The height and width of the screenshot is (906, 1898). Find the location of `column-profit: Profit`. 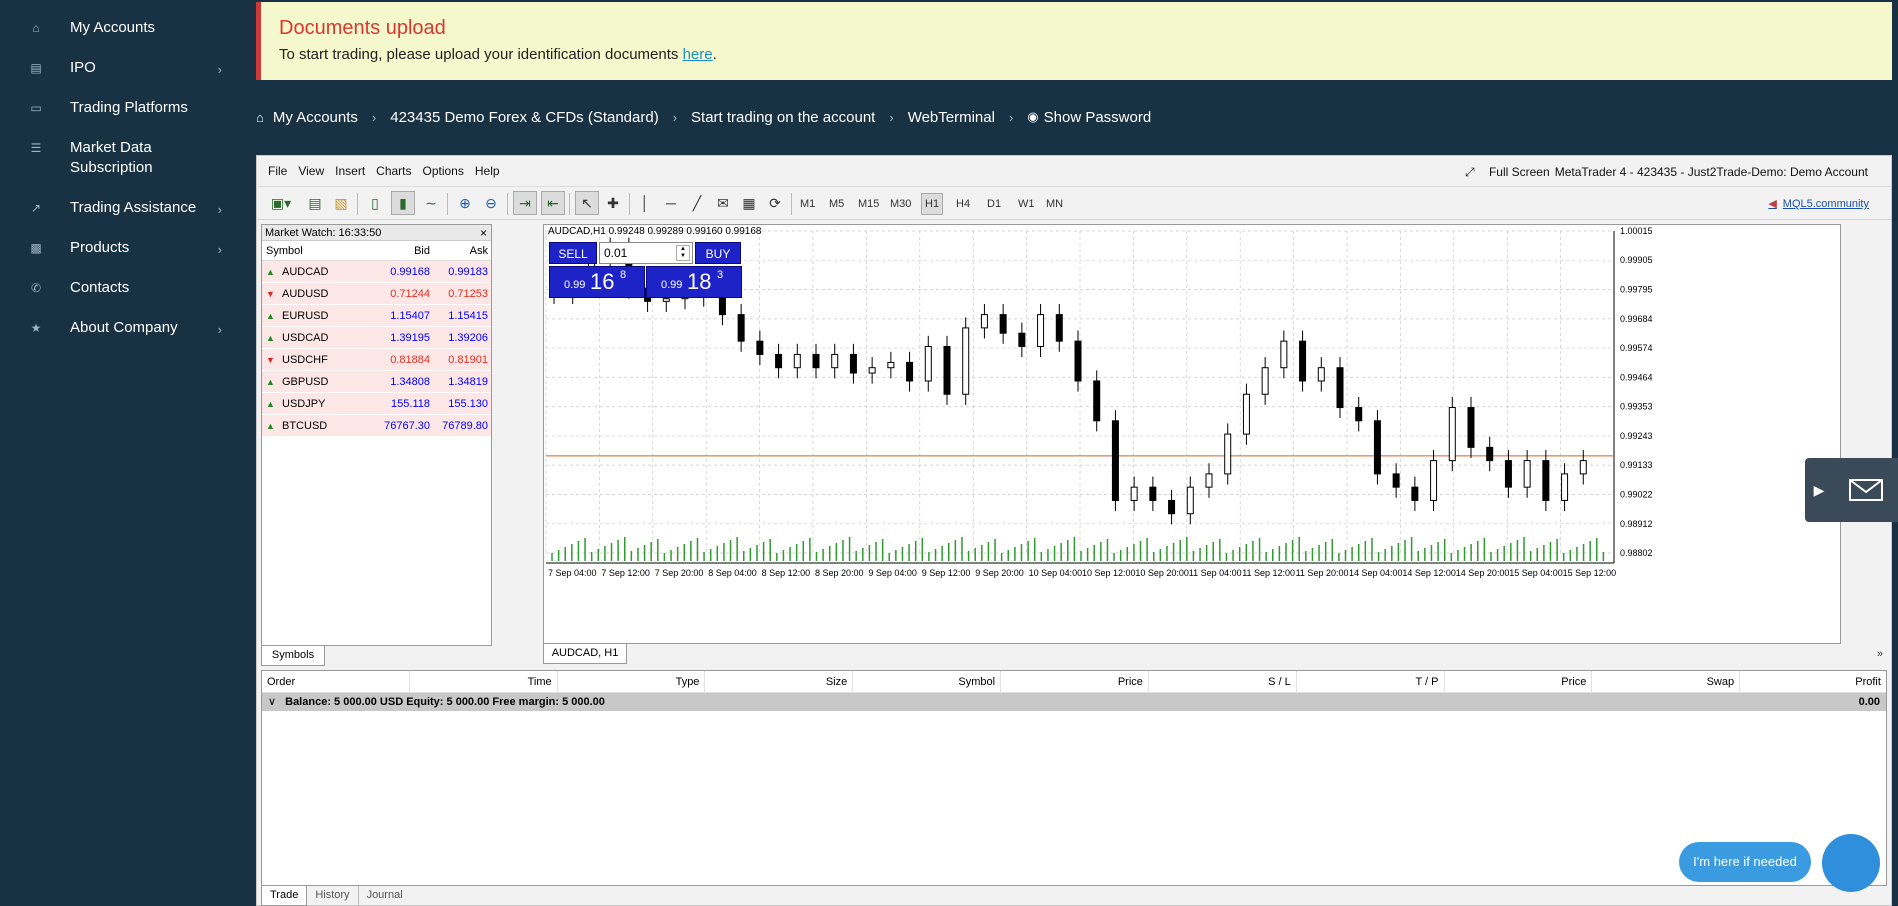

column-profit: Profit is located at coordinates (1813, 681).